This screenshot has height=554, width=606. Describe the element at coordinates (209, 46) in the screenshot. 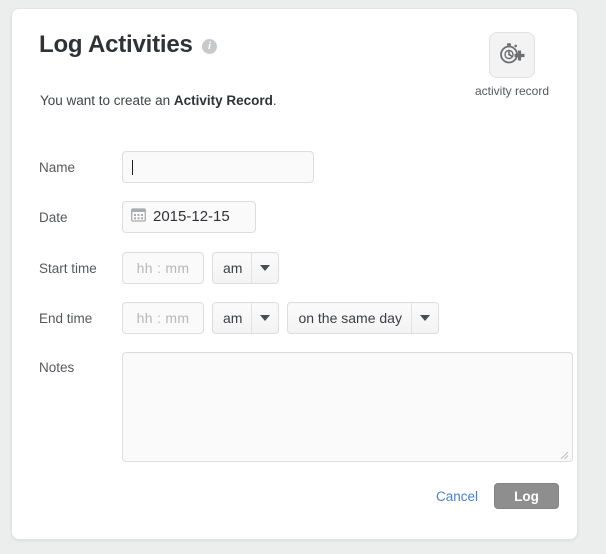

I see `info-icon: i` at that location.